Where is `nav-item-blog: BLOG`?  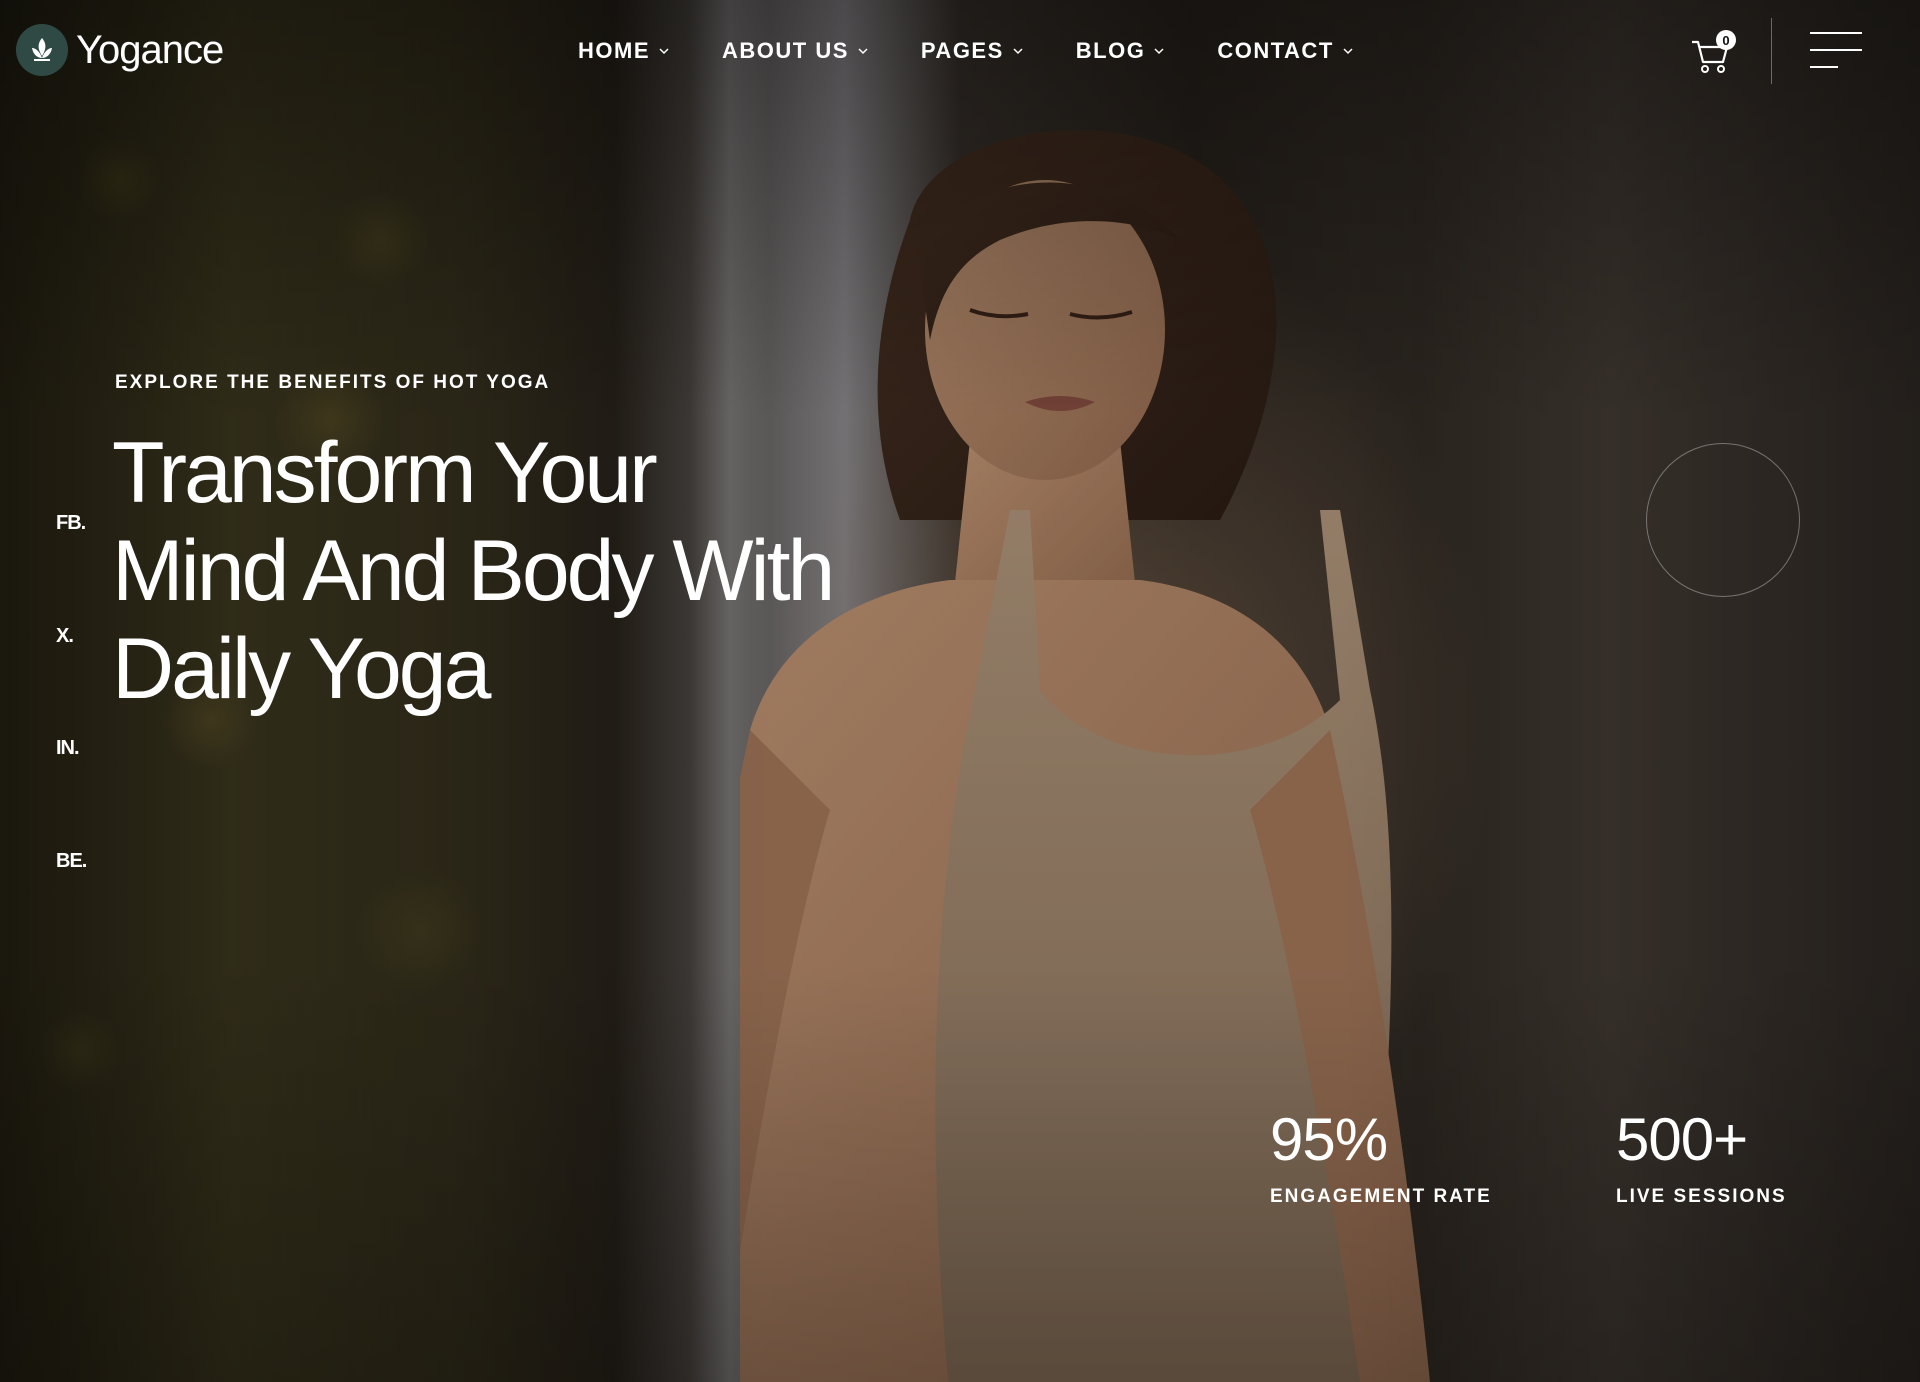 nav-item-blog: BLOG is located at coordinates (1121, 51).